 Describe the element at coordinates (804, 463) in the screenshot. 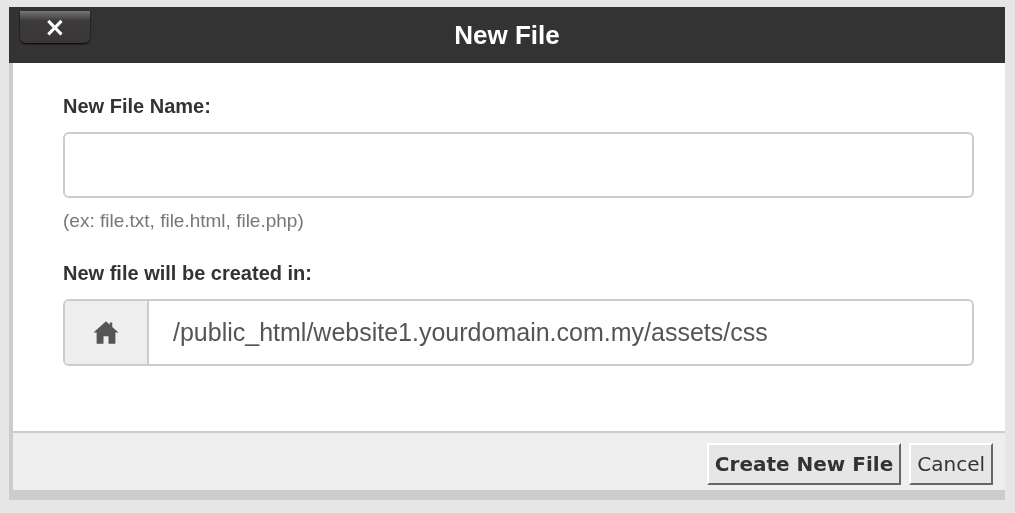

I see `create-button: Create New File` at that location.